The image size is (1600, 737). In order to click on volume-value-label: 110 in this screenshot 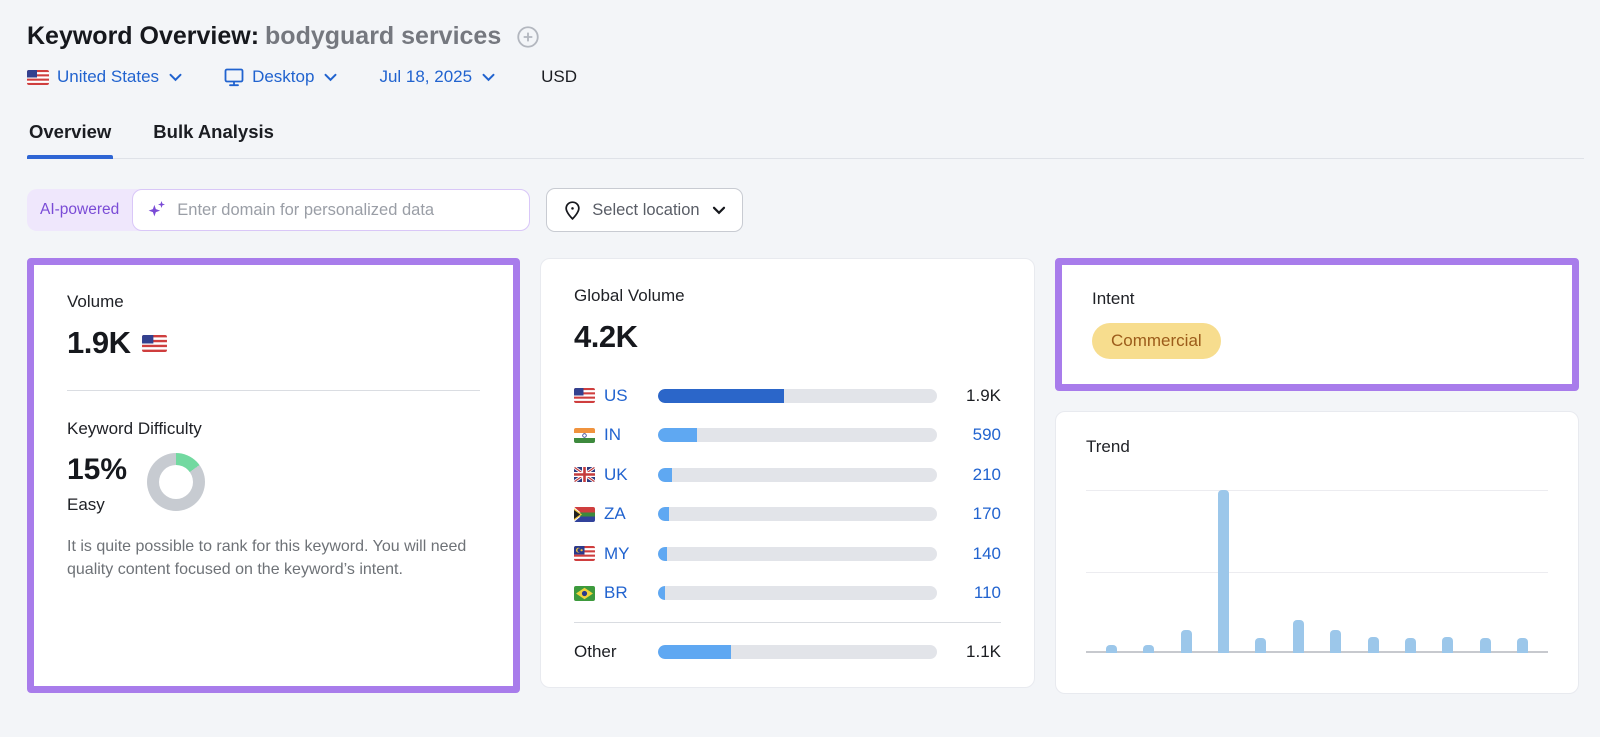, I will do `click(969, 593)`.